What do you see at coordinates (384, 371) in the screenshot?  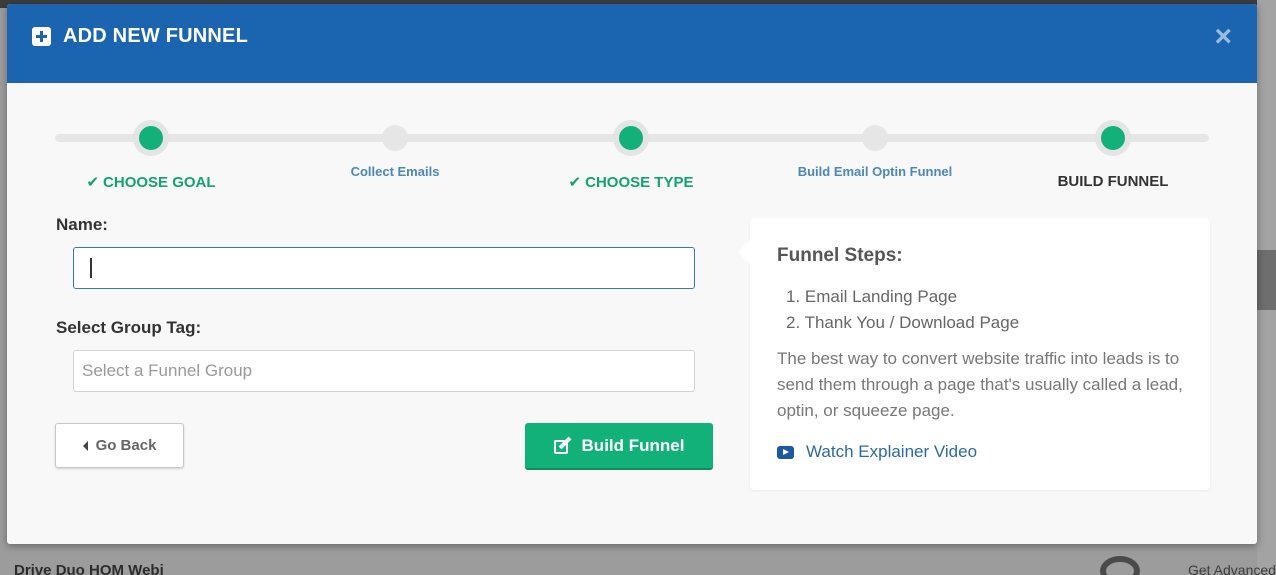 I see `funnel-group-select: Select a Funnel Group` at bounding box center [384, 371].